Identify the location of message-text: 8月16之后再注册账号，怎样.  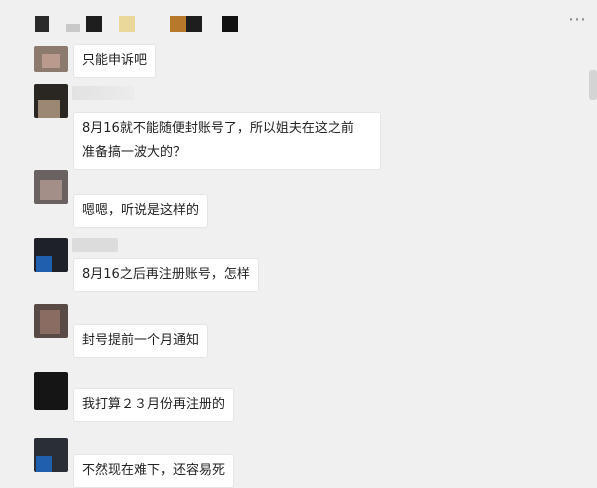
(166, 274).